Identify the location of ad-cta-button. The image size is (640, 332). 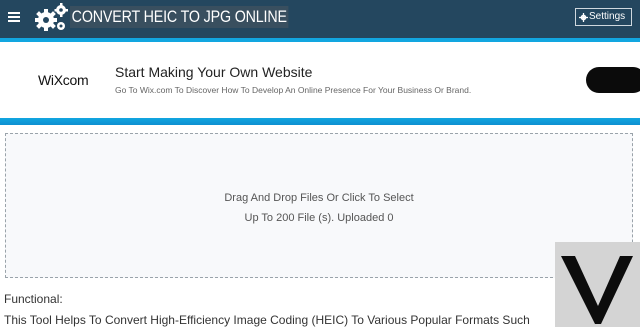
(613, 80).